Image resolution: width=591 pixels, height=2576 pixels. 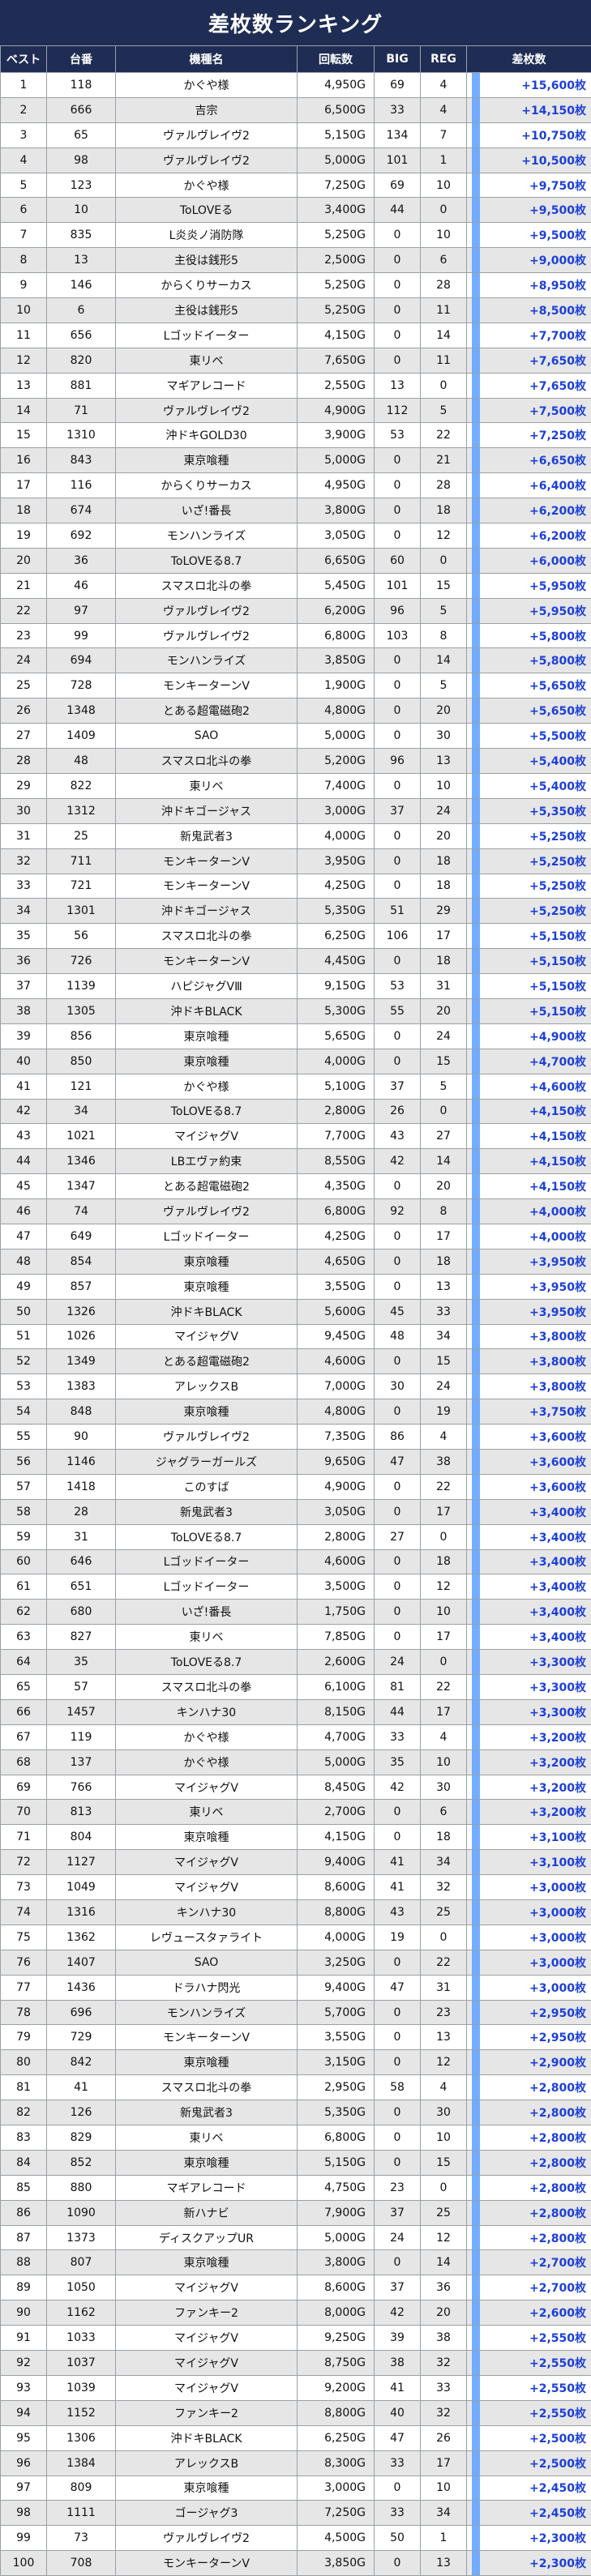 I want to click on big-cell: 13, so click(x=398, y=385).